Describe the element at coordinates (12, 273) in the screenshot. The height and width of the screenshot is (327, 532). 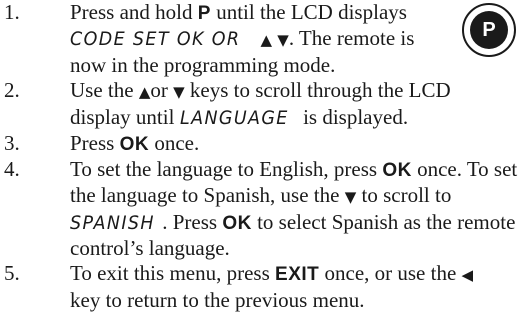
I see `step-number: 5.` at that location.